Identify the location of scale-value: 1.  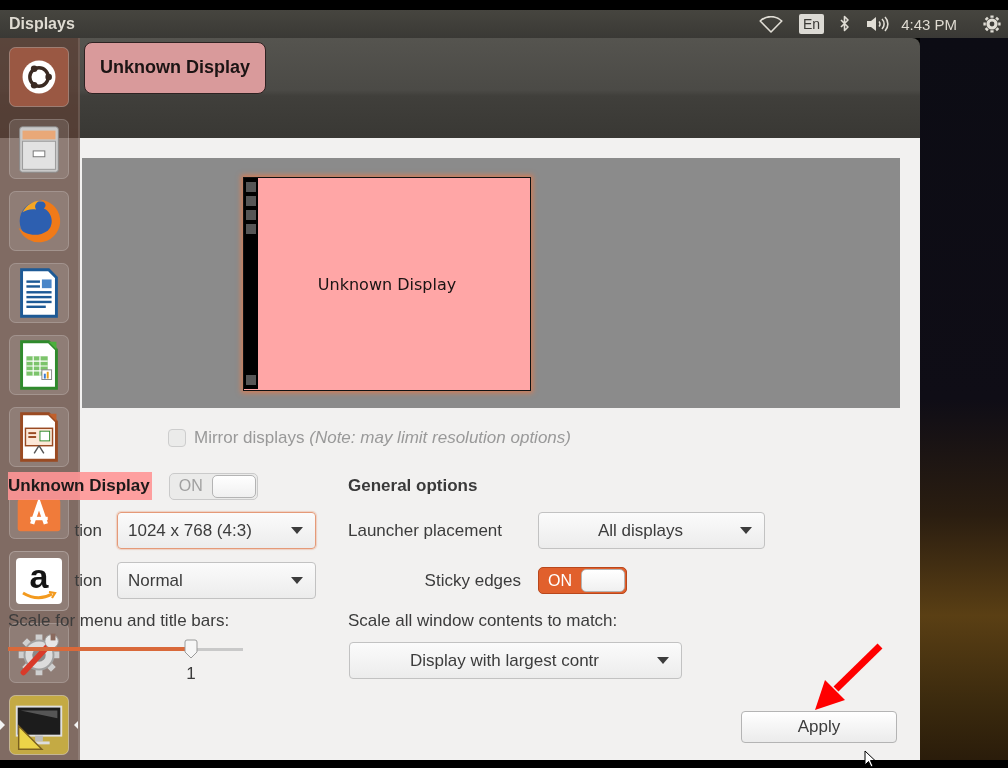
(191, 674).